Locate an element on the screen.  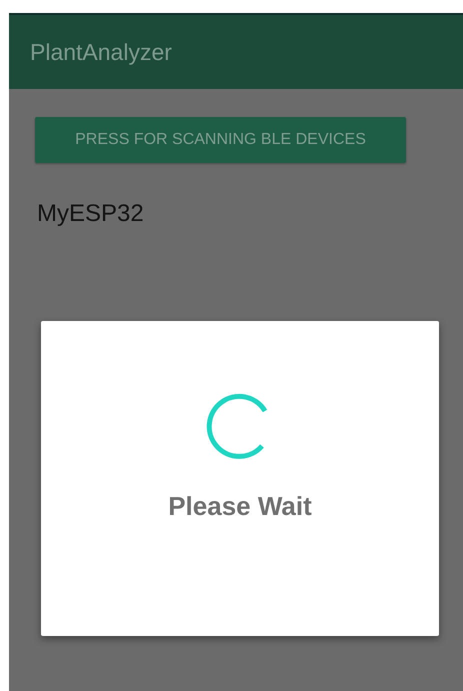
device-name: MyESP32 is located at coordinates (249, 214).